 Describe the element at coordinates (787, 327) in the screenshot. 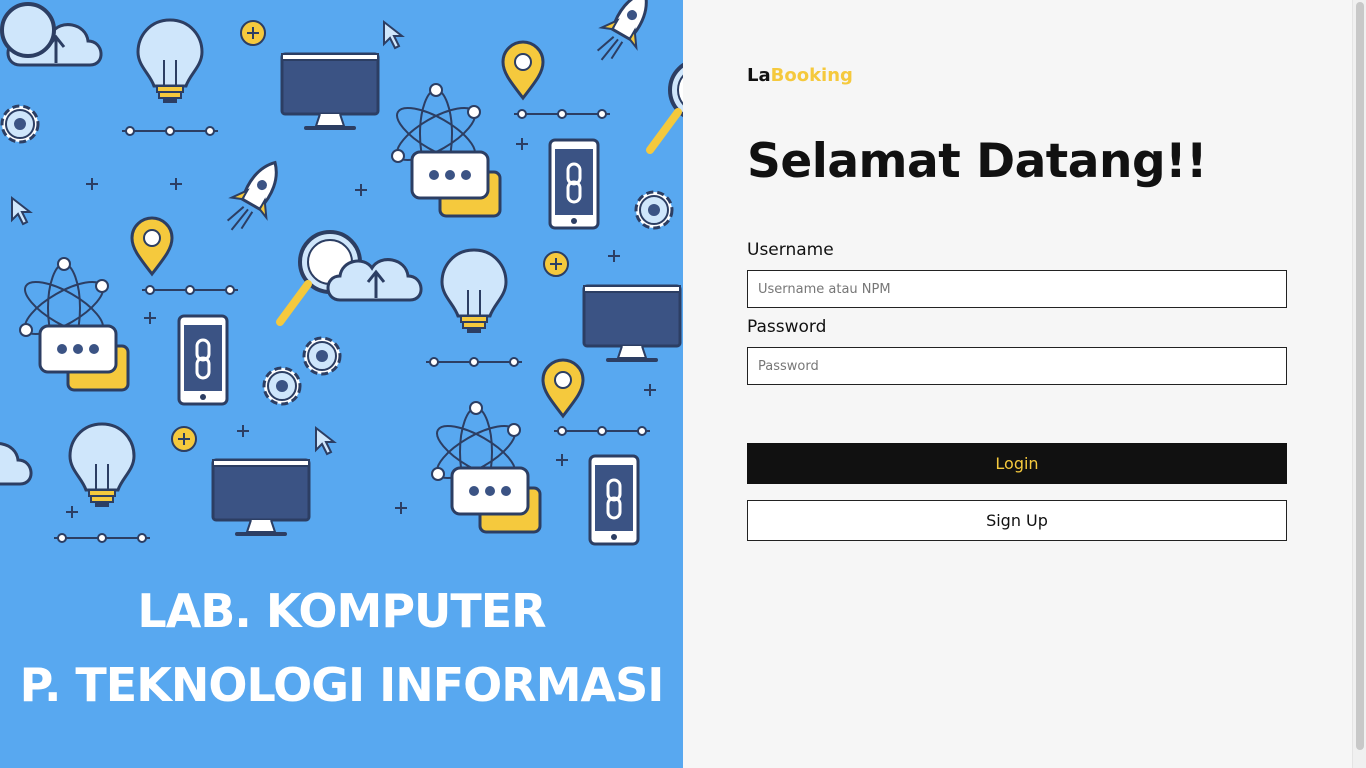

I see `password-label: Password` at that location.